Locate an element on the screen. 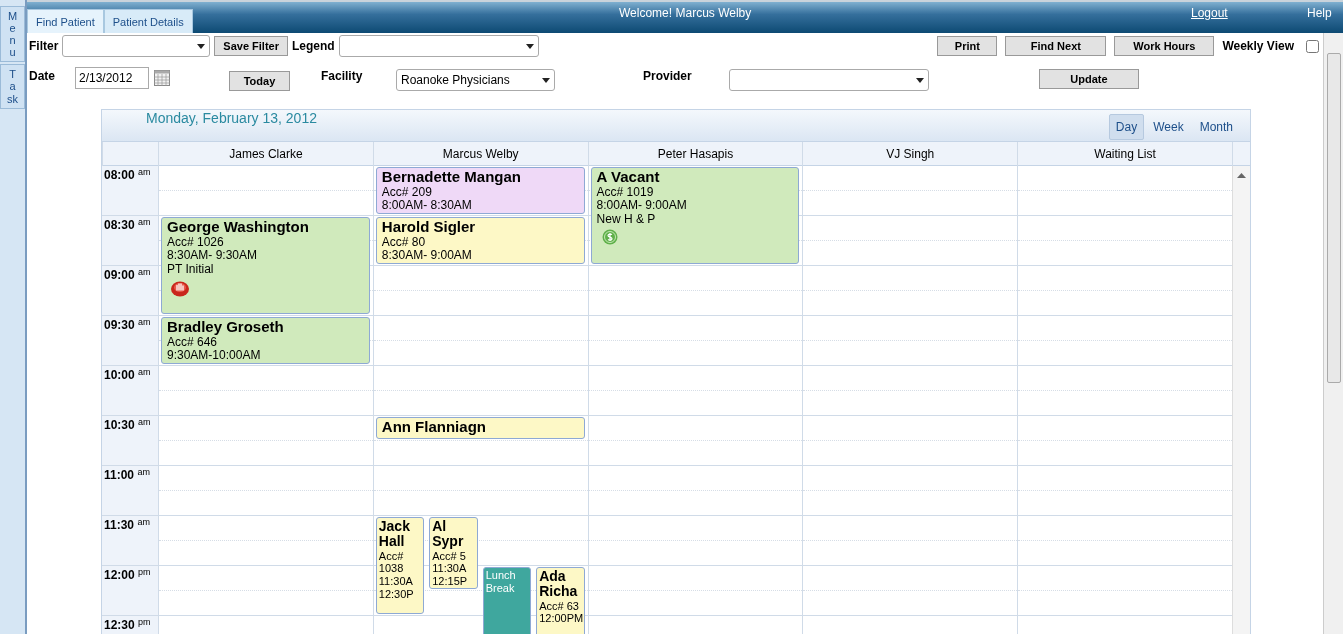  appointment-card: Bernadette Mangan Acc# 209 8:00AM- 8:30AM is located at coordinates (480, 190).